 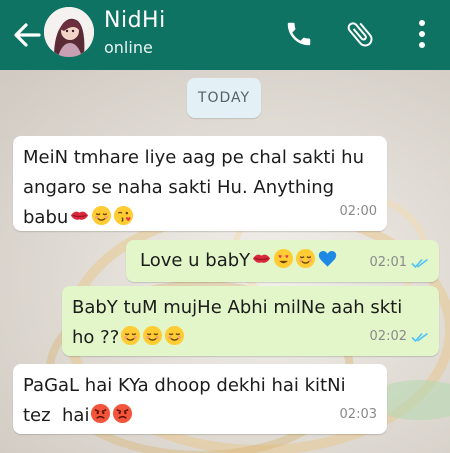 I want to click on message-line: BabY tuM mujHe Abhi milNe aah skti, so click(x=237, y=307).